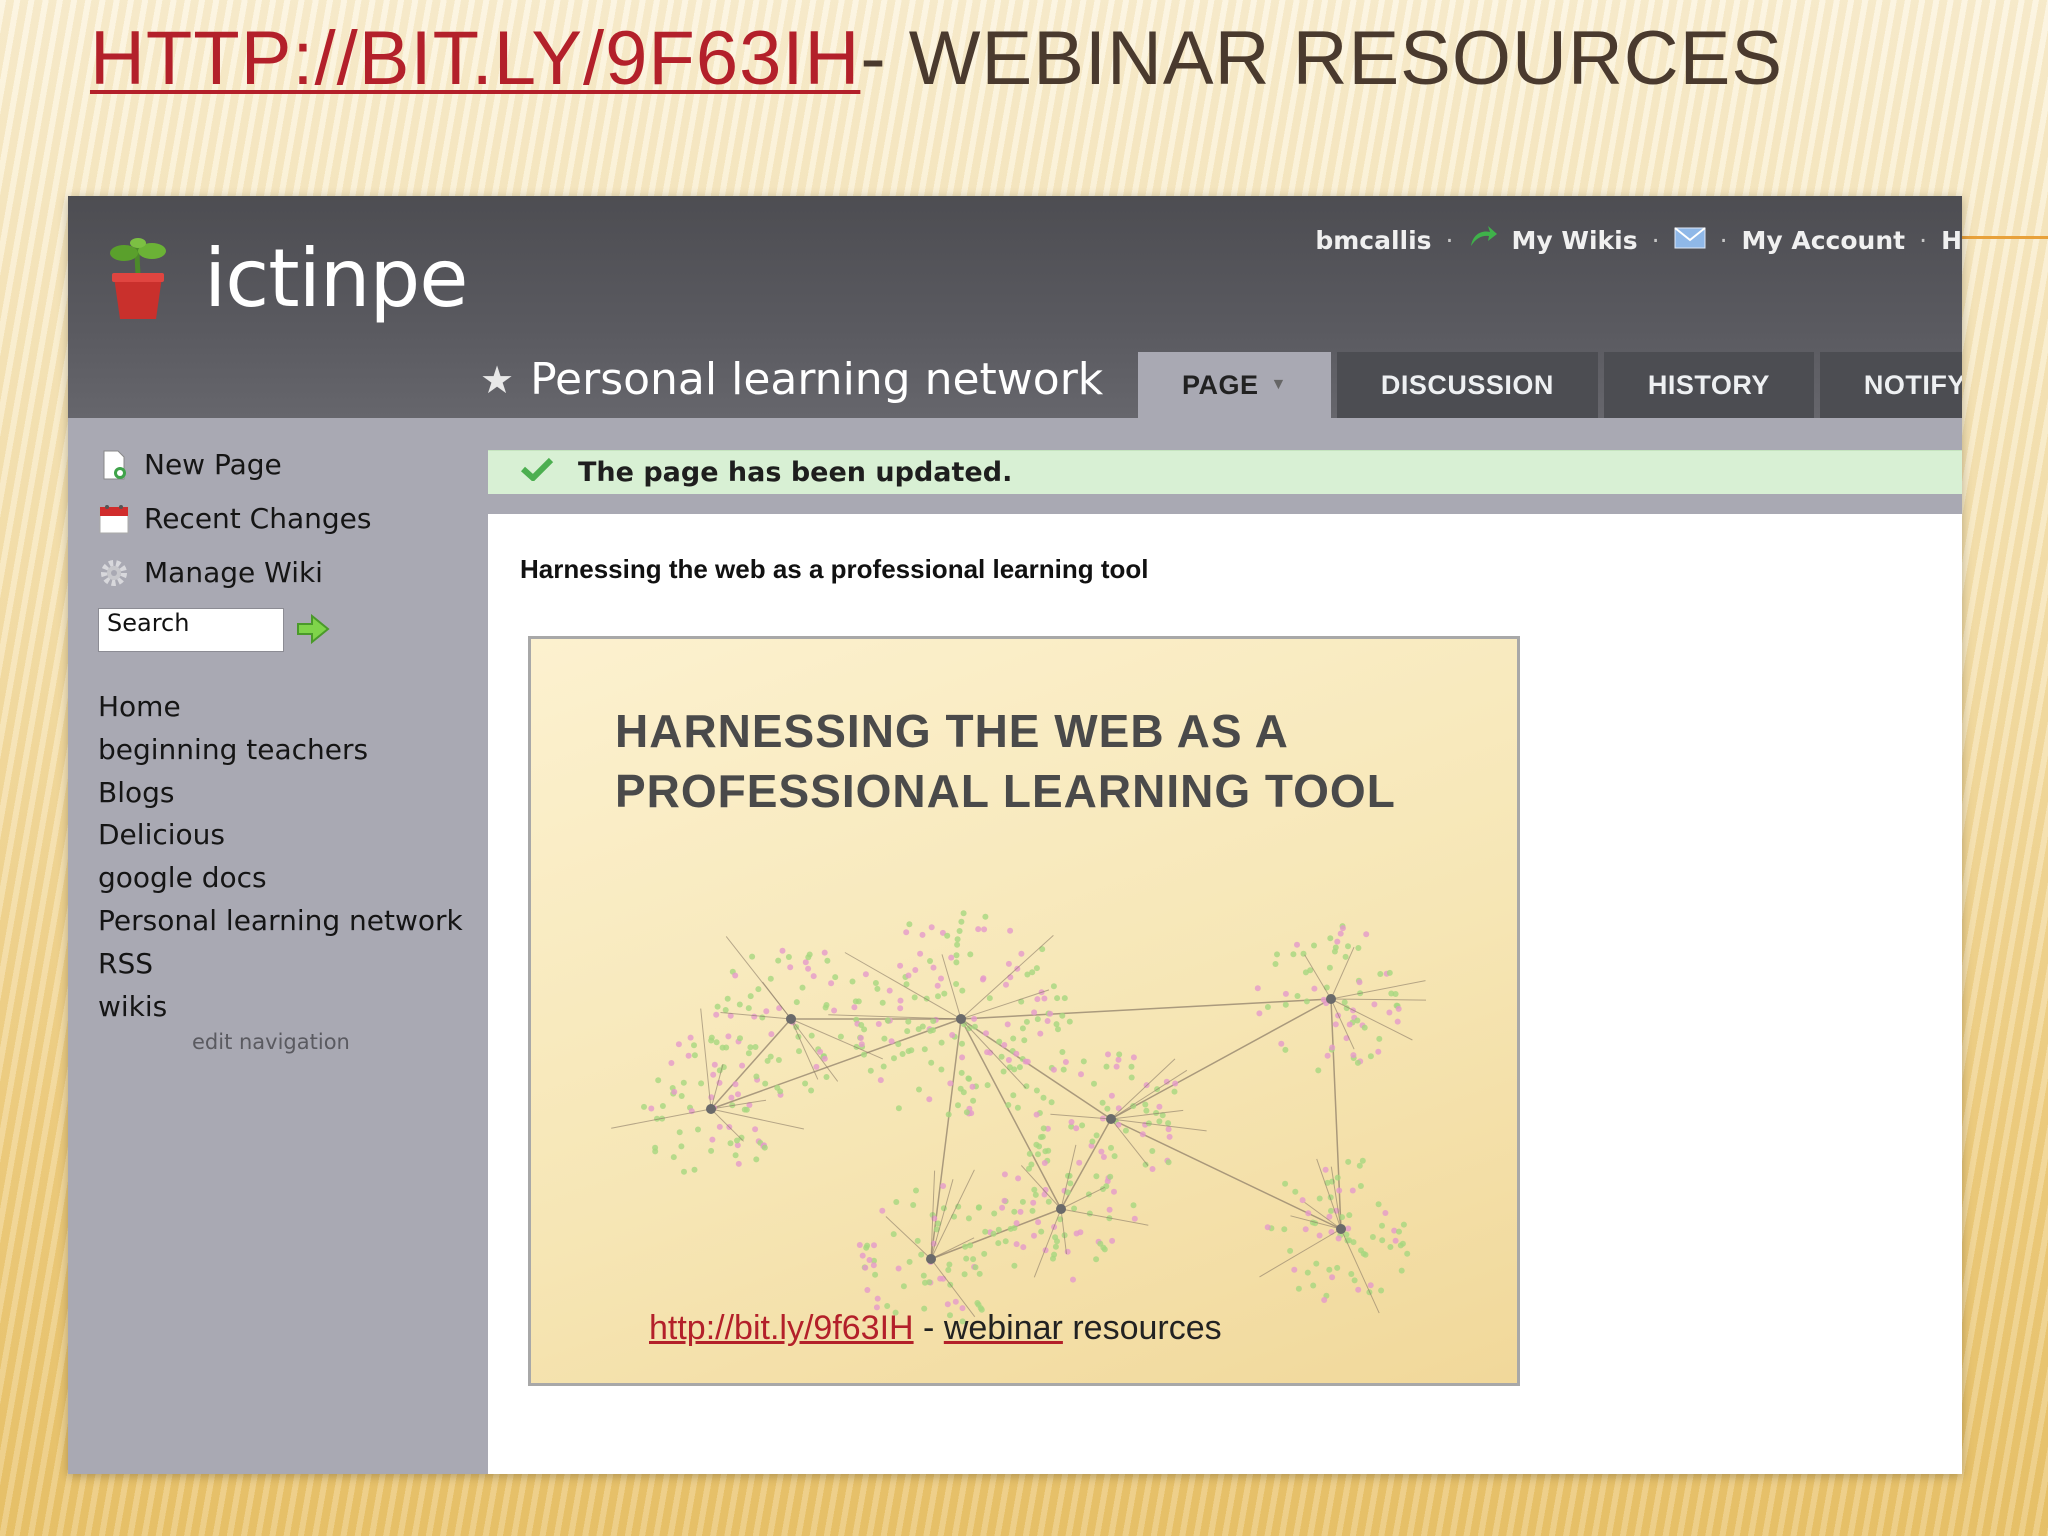  Describe the element at coordinates (280, 750) in the screenshot. I see `sidebar-item-beginning-teachers: beginning teachers` at that location.